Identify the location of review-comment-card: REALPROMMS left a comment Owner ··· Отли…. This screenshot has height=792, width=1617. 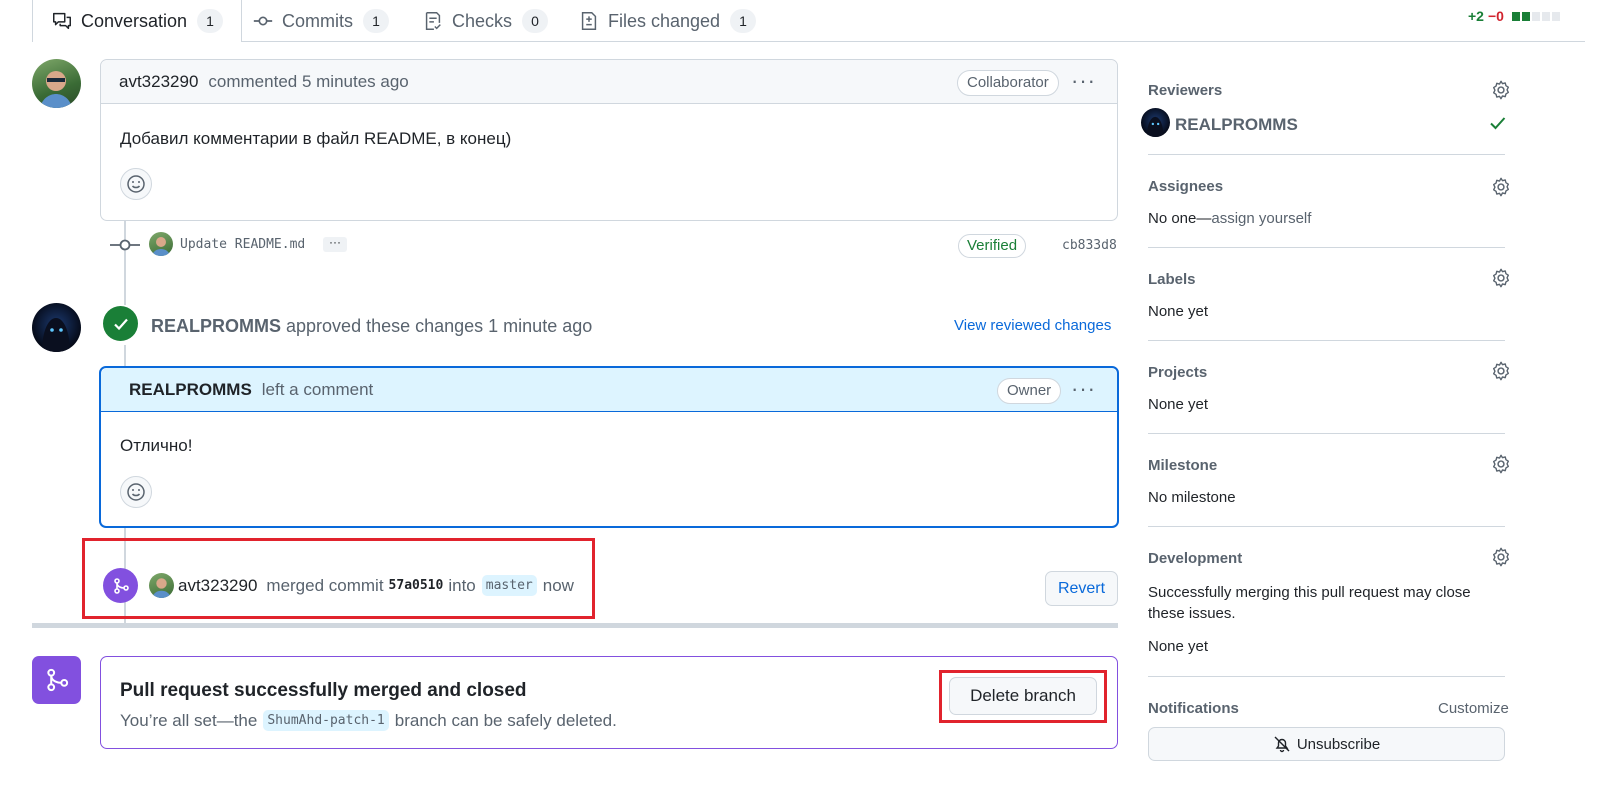
(609, 447).